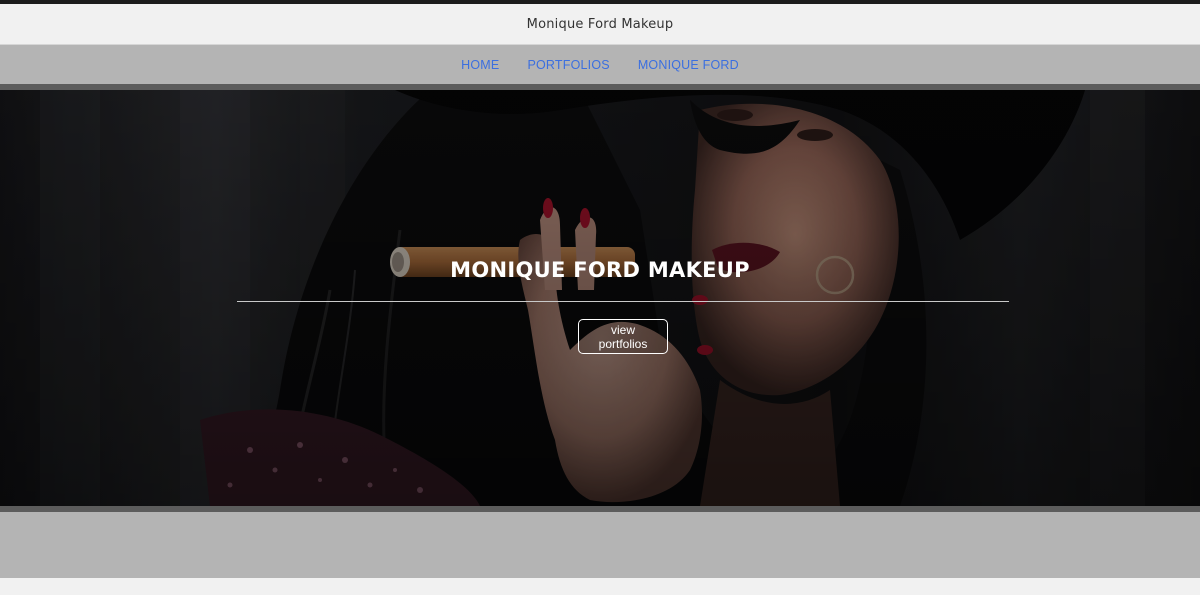 Image resolution: width=1200 pixels, height=595 pixels. Describe the element at coordinates (600, 270) in the screenshot. I see `hero-title: MONIQUE FORD MAKEUP` at that location.